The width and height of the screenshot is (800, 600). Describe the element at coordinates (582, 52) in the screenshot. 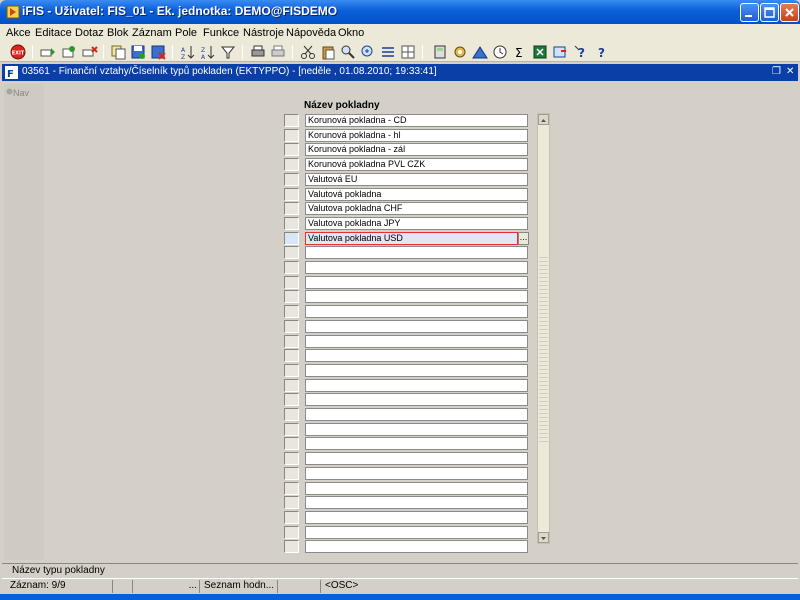

I see `help-icon: ?` at that location.